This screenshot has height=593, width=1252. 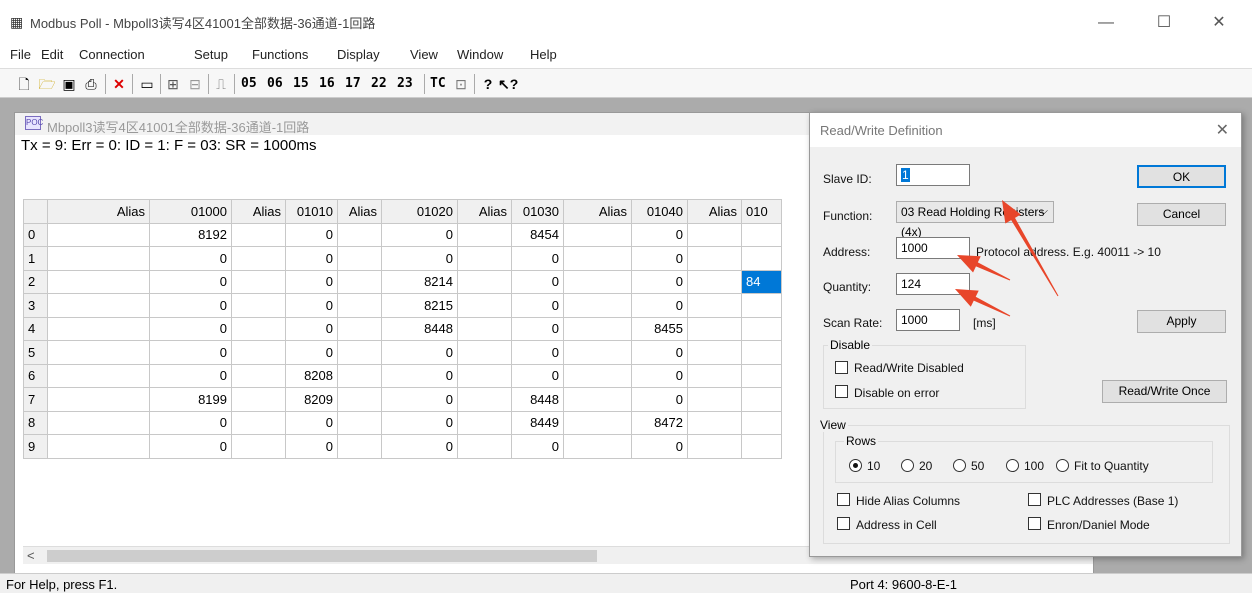 I want to click on save-icon: ▣, so click(x=69, y=84).